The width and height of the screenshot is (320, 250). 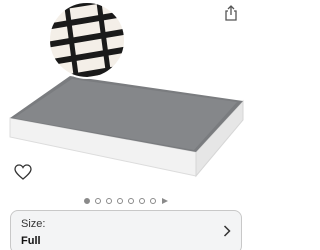 I want to click on size-selector: Size: Full, so click(x=126, y=230).